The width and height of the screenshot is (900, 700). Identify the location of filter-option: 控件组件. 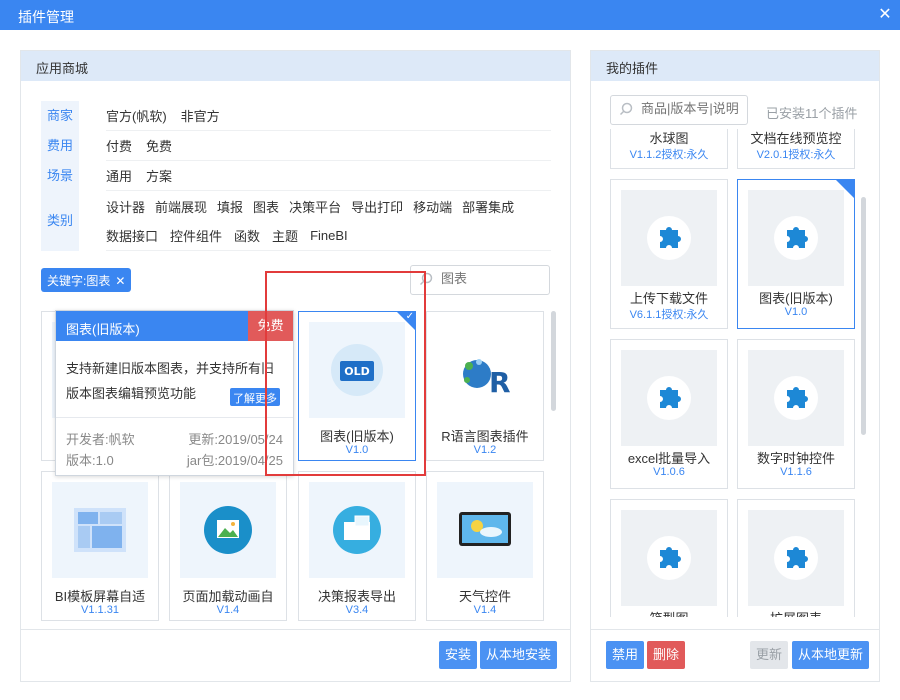
(196, 235).